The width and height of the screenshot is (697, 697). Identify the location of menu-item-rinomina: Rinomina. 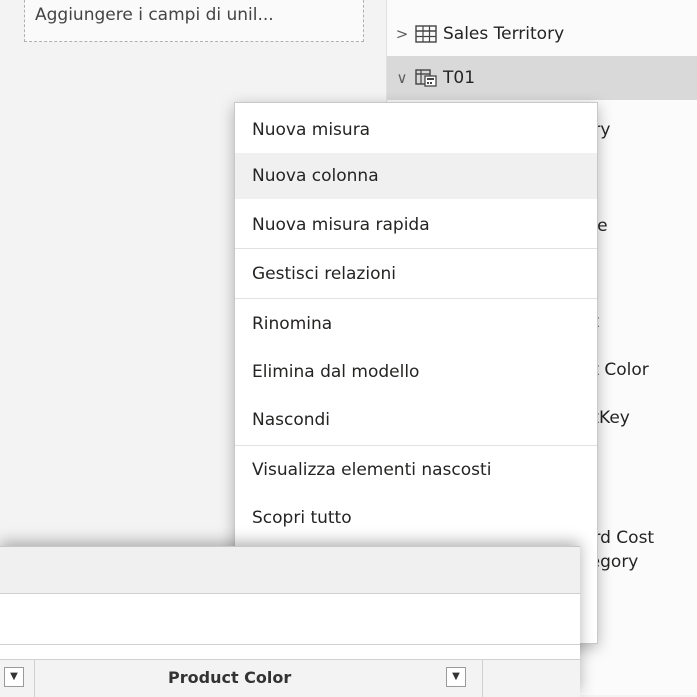
(416, 324).